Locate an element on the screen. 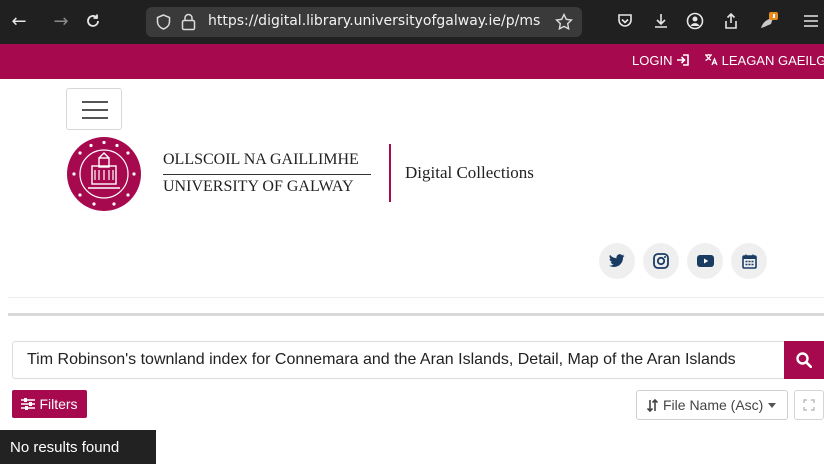 This screenshot has width=824, height=464. utility-bar: LOGIN LEAGAN GAEILGE is located at coordinates (412, 61).